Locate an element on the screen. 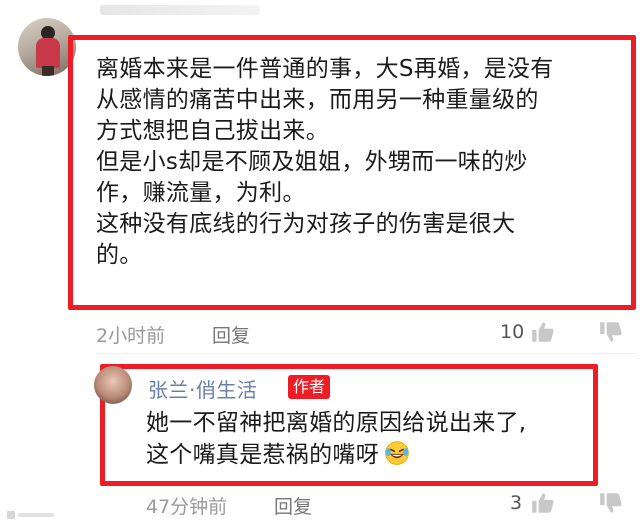 The image size is (640, 532). comment-timestamp: 47分钟前 is located at coordinates (187, 507).